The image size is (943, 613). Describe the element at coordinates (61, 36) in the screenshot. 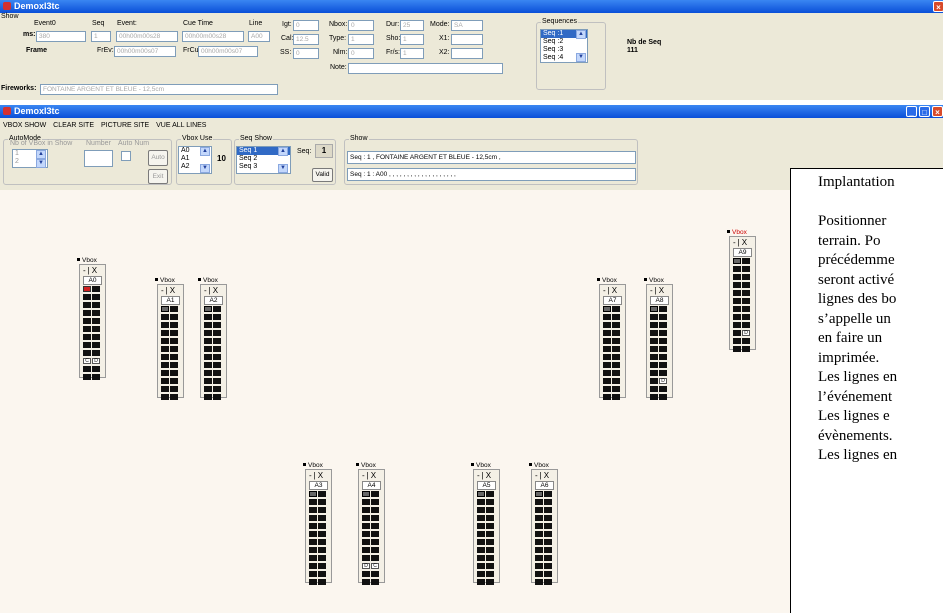

I see `ms-field: 380` at that location.